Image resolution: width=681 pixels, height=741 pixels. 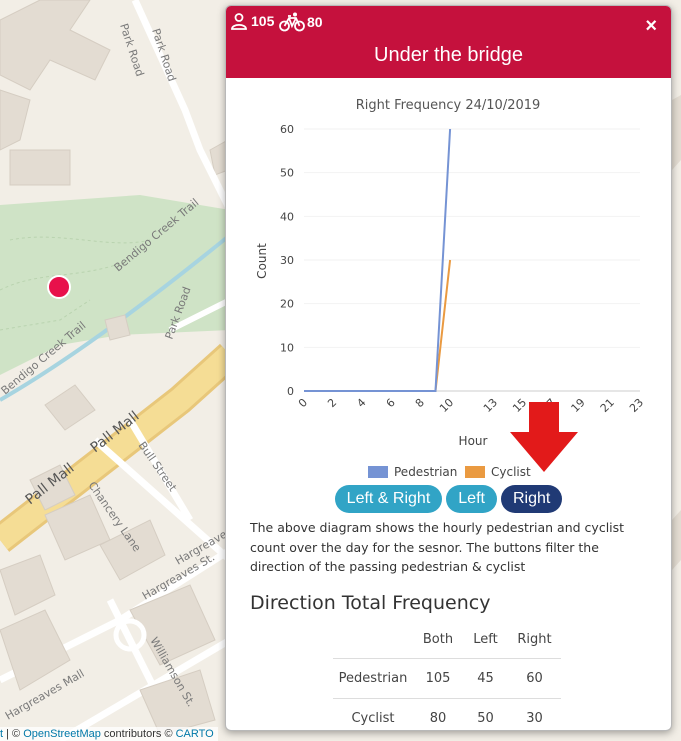 What do you see at coordinates (287, 347) in the screenshot?
I see `y-tick-label: 10` at bounding box center [287, 347].